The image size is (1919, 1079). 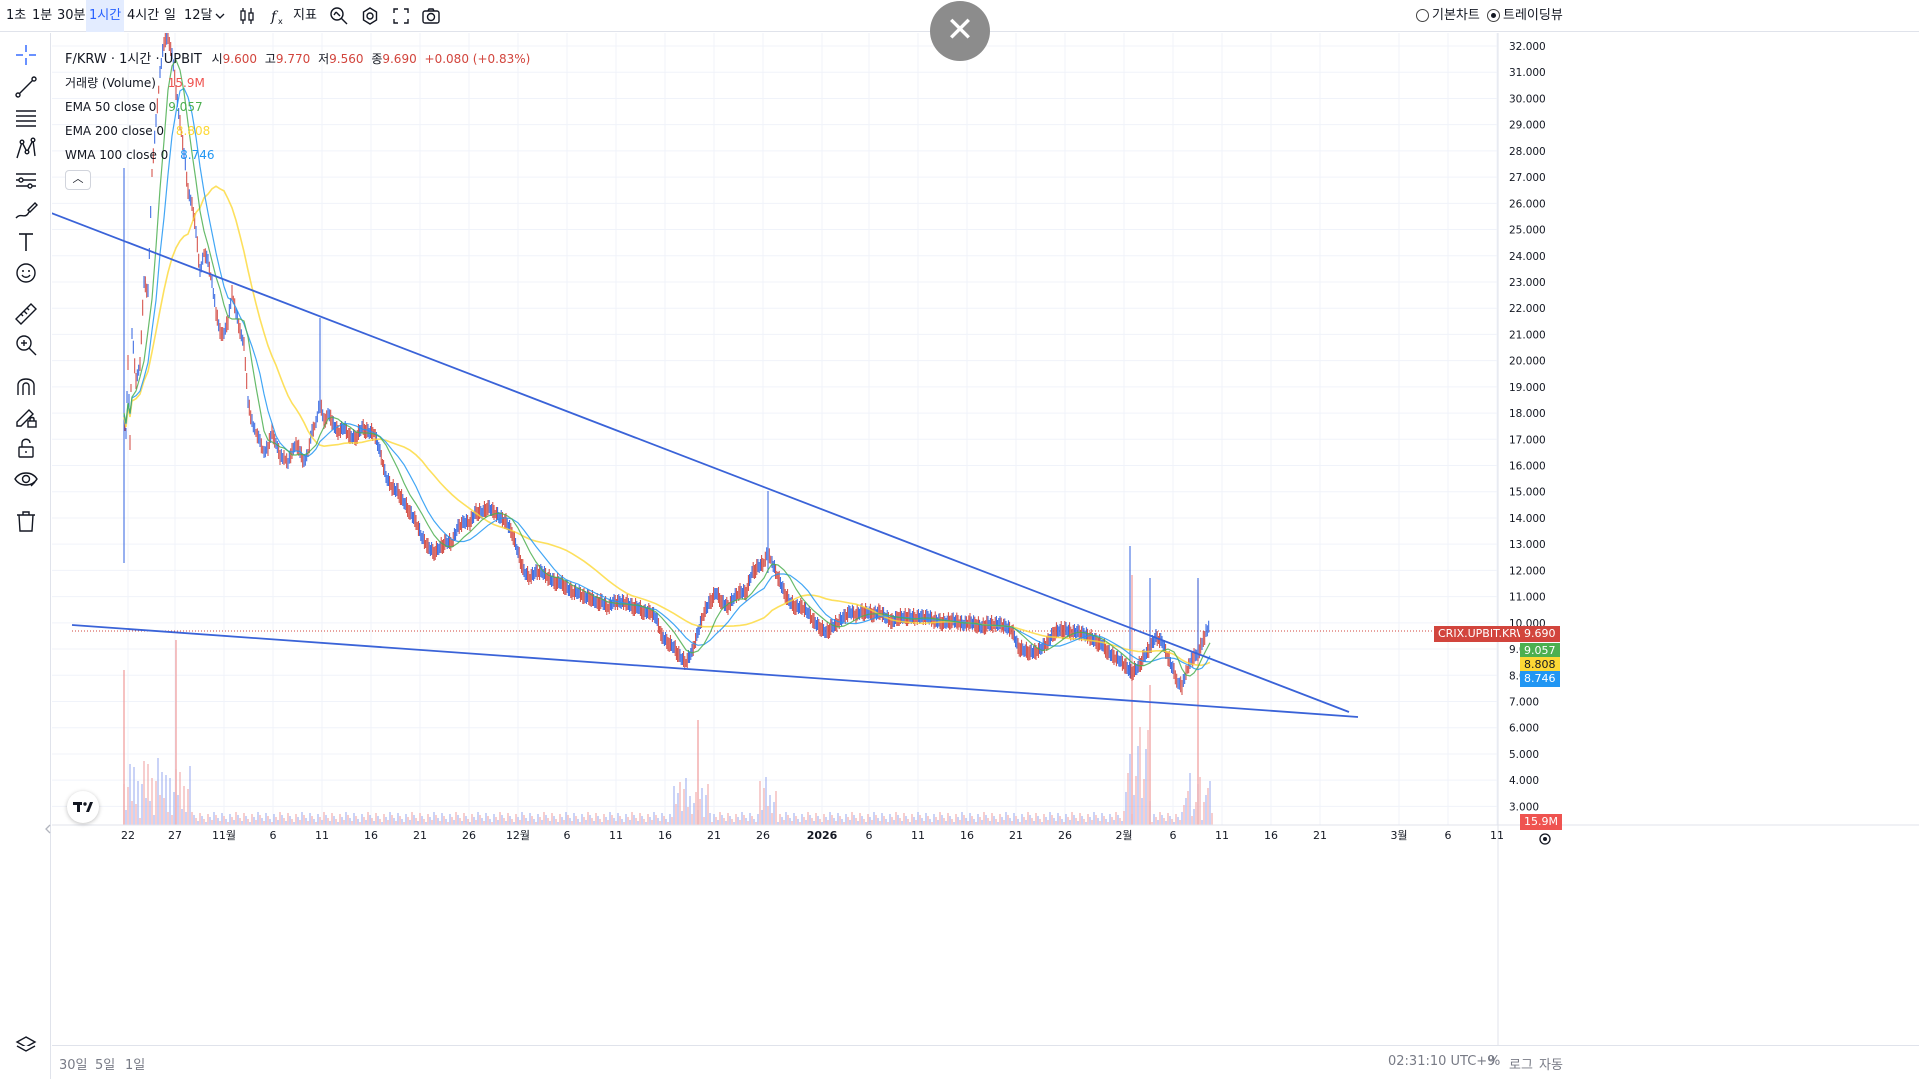 What do you see at coordinates (48, 829) in the screenshot?
I see `collapse-toolbar-icon` at bounding box center [48, 829].